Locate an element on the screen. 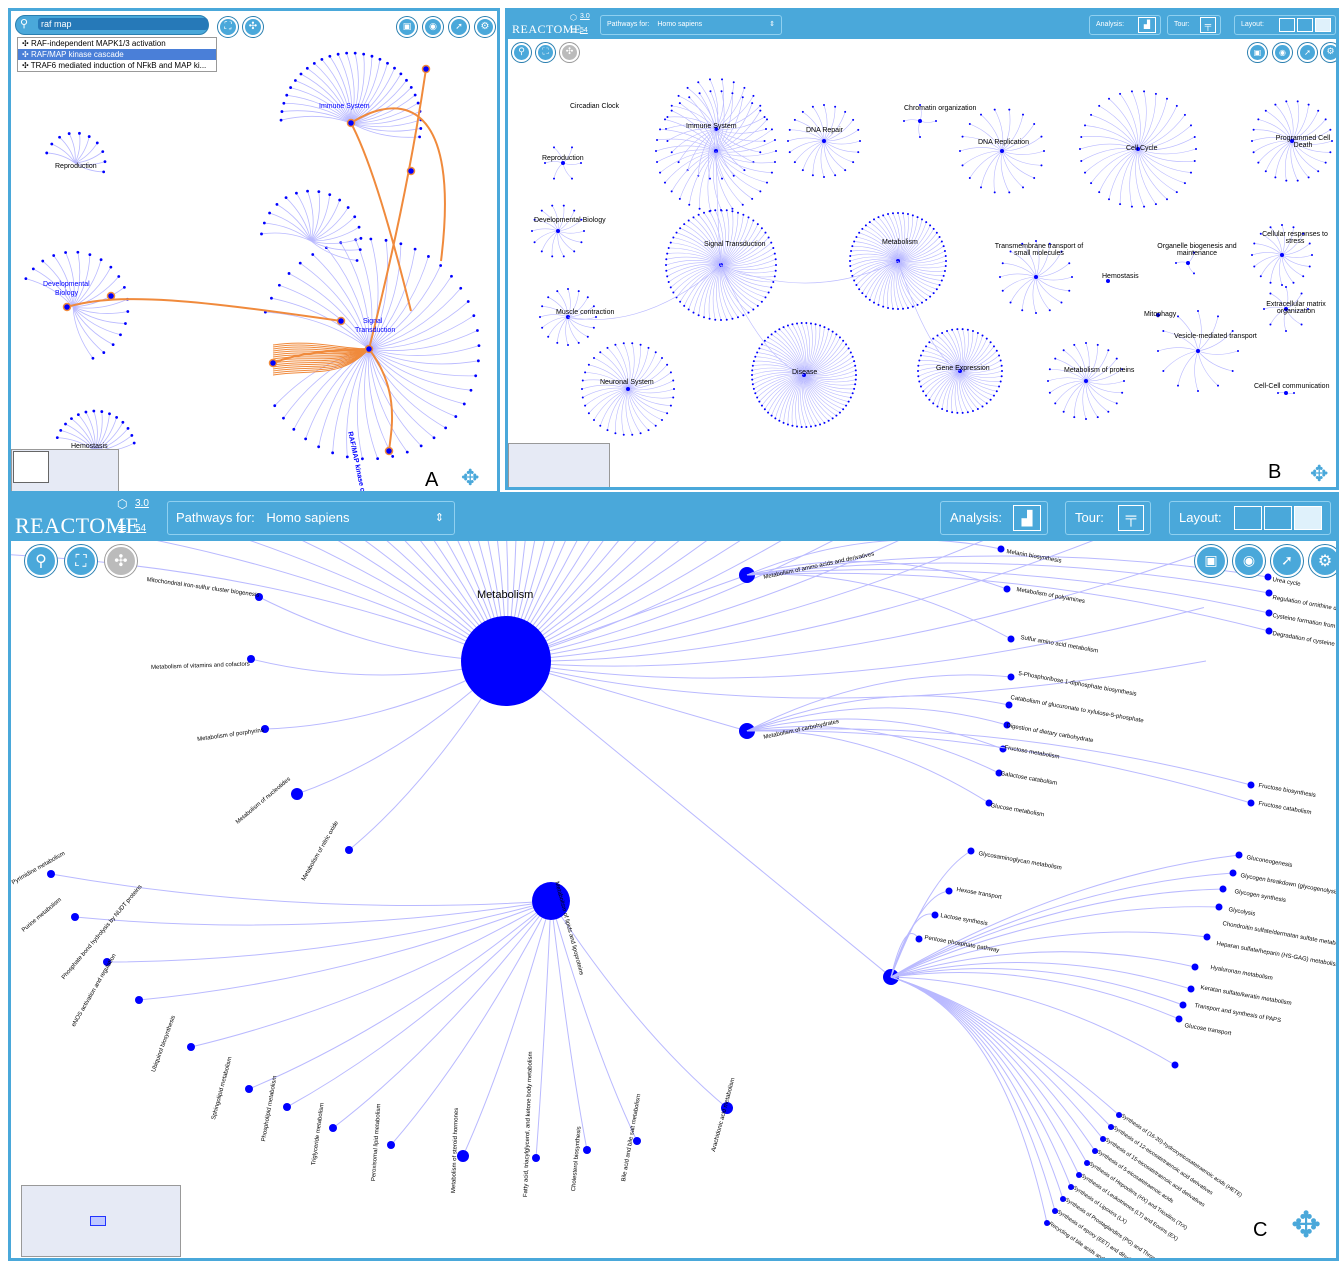 The width and height of the screenshot is (1339, 1261). panel-a-graph is located at coordinates (254, 251).